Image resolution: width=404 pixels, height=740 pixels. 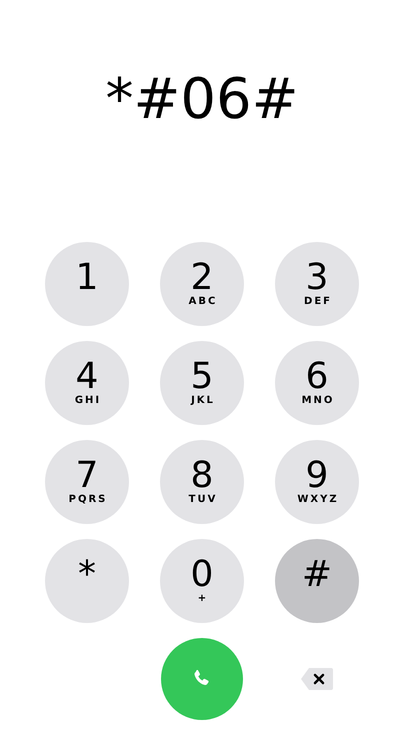 What do you see at coordinates (87, 482) in the screenshot?
I see `dial-key: 7 PQRS` at bounding box center [87, 482].